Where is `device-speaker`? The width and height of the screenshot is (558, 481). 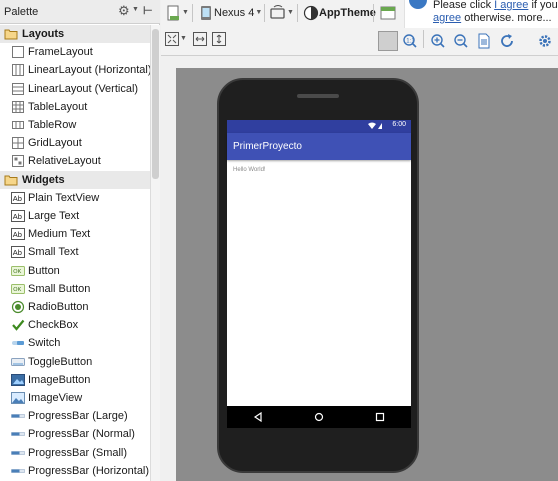
device-speaker is located at coordinates (318, 96).